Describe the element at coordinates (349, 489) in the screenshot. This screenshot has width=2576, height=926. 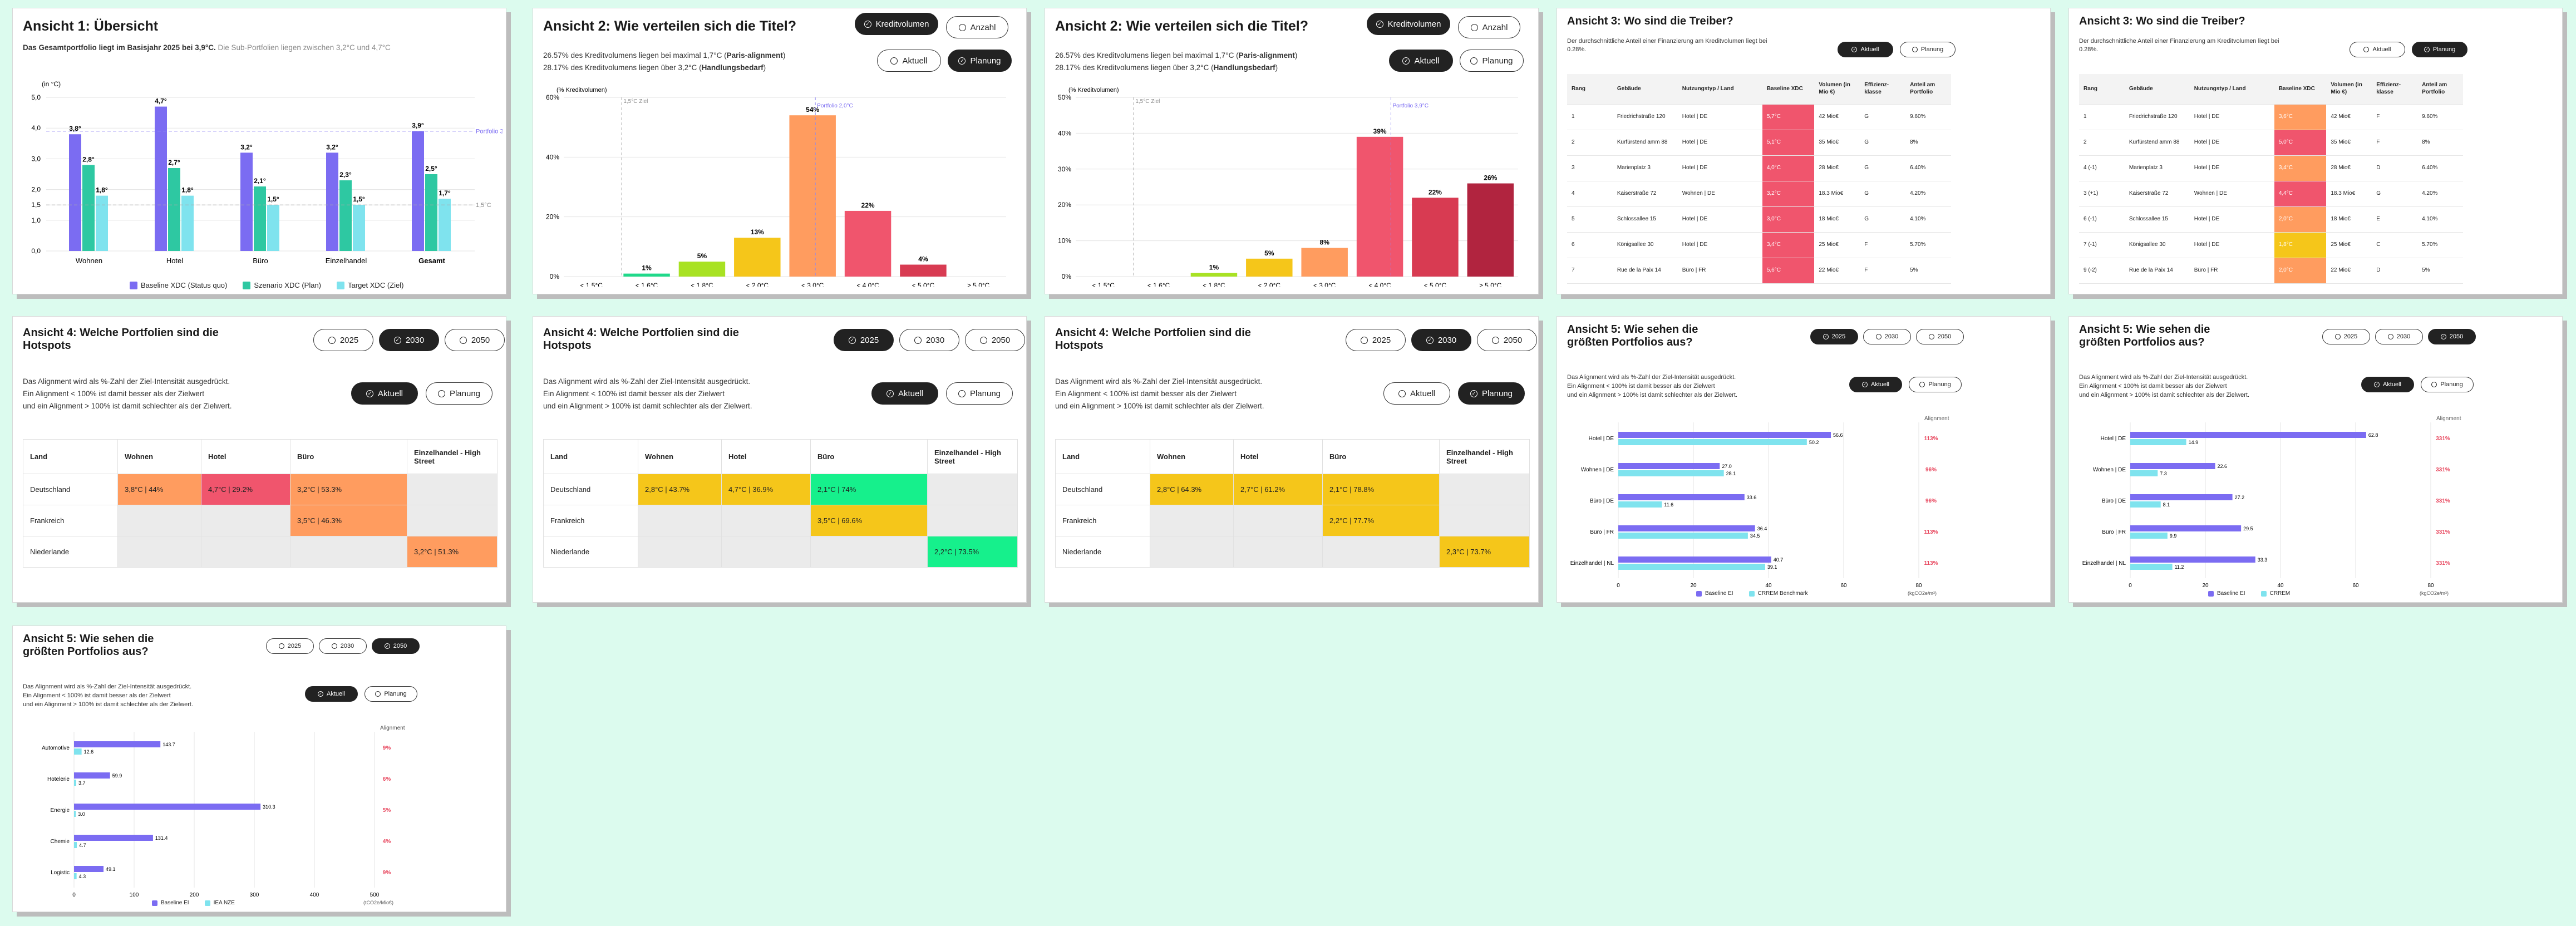
I see `heatmap-cell: 3,2°C | 53.3%` at that location.